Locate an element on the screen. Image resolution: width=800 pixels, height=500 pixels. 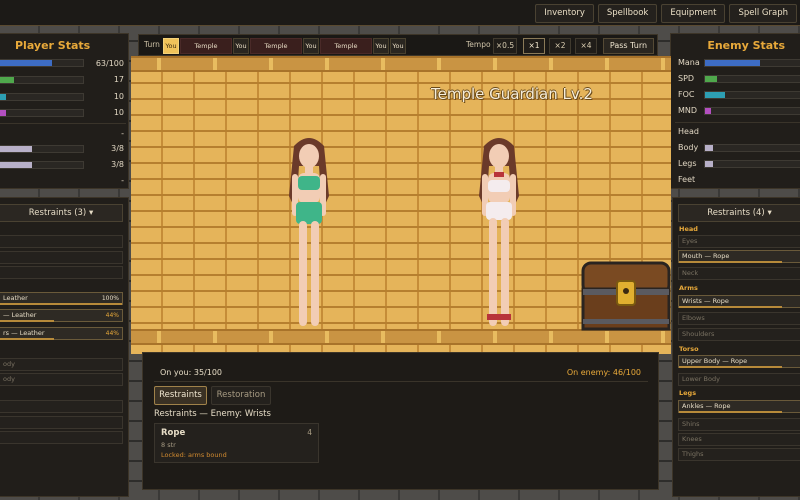
player-slot-label: Leather is located at coordinates (15, 298).